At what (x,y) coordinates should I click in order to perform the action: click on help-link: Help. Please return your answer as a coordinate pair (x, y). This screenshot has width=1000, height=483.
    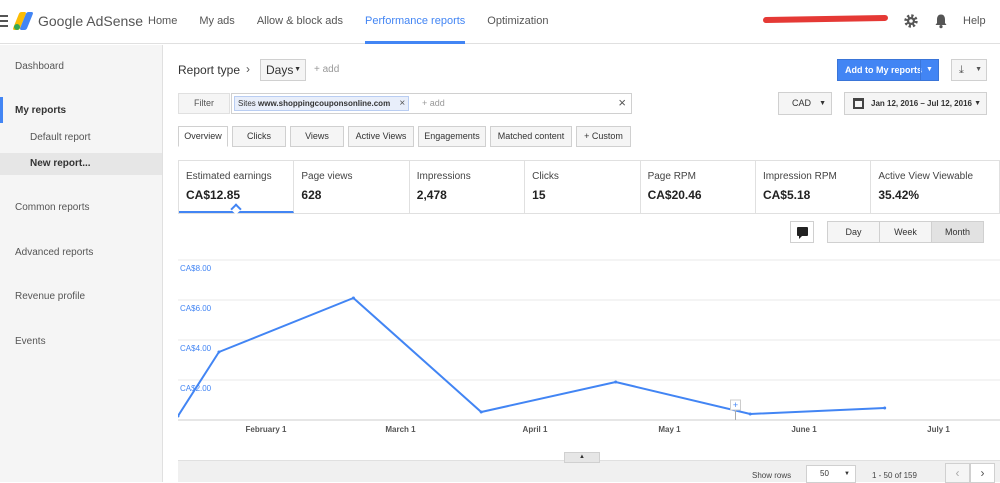
    Looking at the image, I should click on (974, 21).